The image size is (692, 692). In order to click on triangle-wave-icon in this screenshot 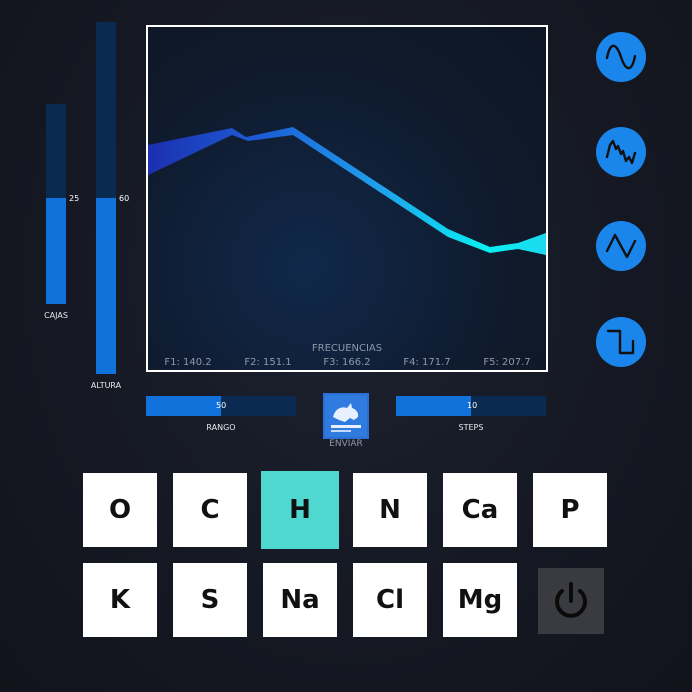, I will do `click(621, 246)`.